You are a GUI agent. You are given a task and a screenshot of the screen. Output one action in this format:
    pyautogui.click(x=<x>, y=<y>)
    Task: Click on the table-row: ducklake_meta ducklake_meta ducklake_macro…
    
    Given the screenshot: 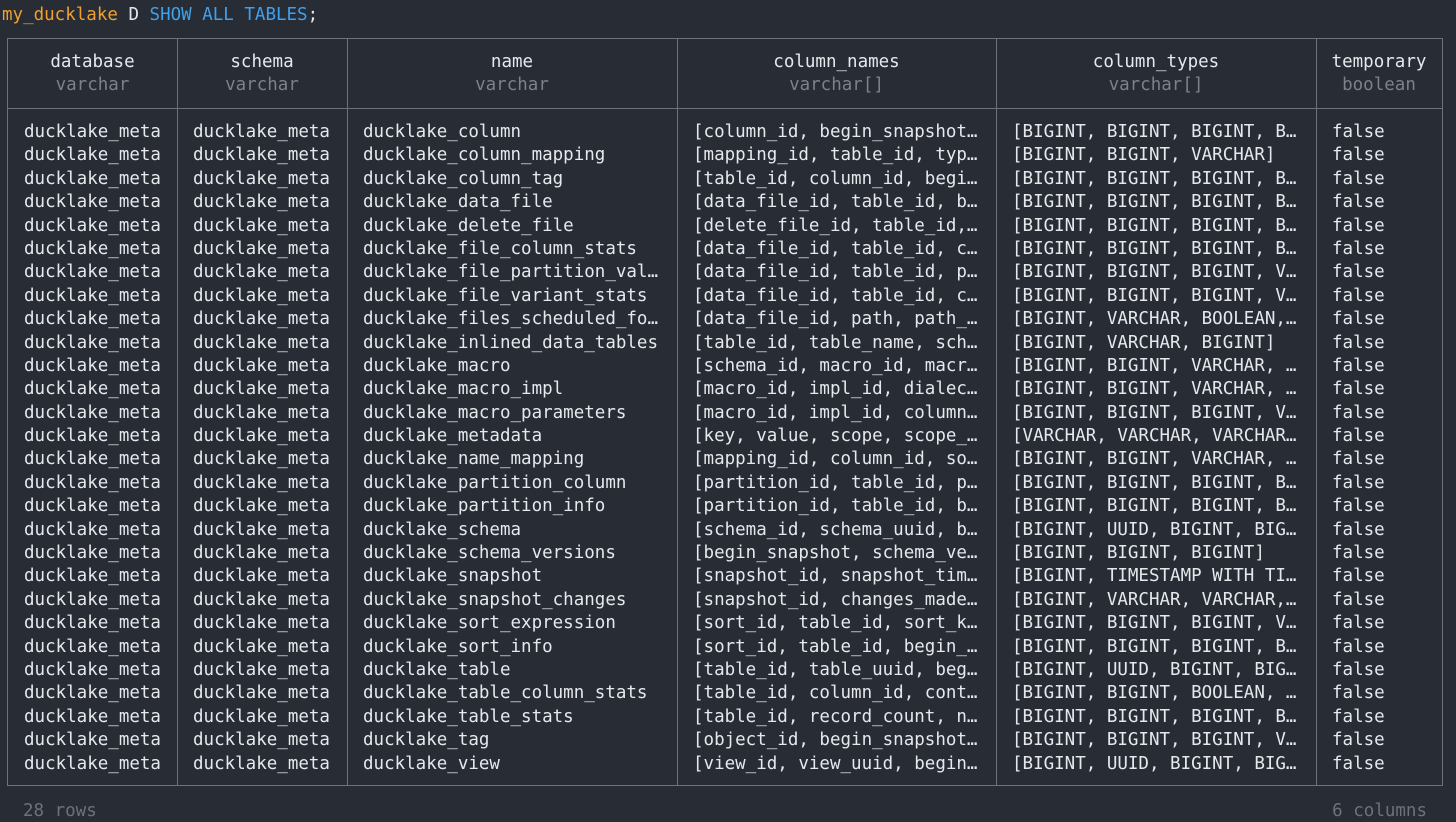 What is the action you would take?
    pyautogui.click(x=725, y=366)
    